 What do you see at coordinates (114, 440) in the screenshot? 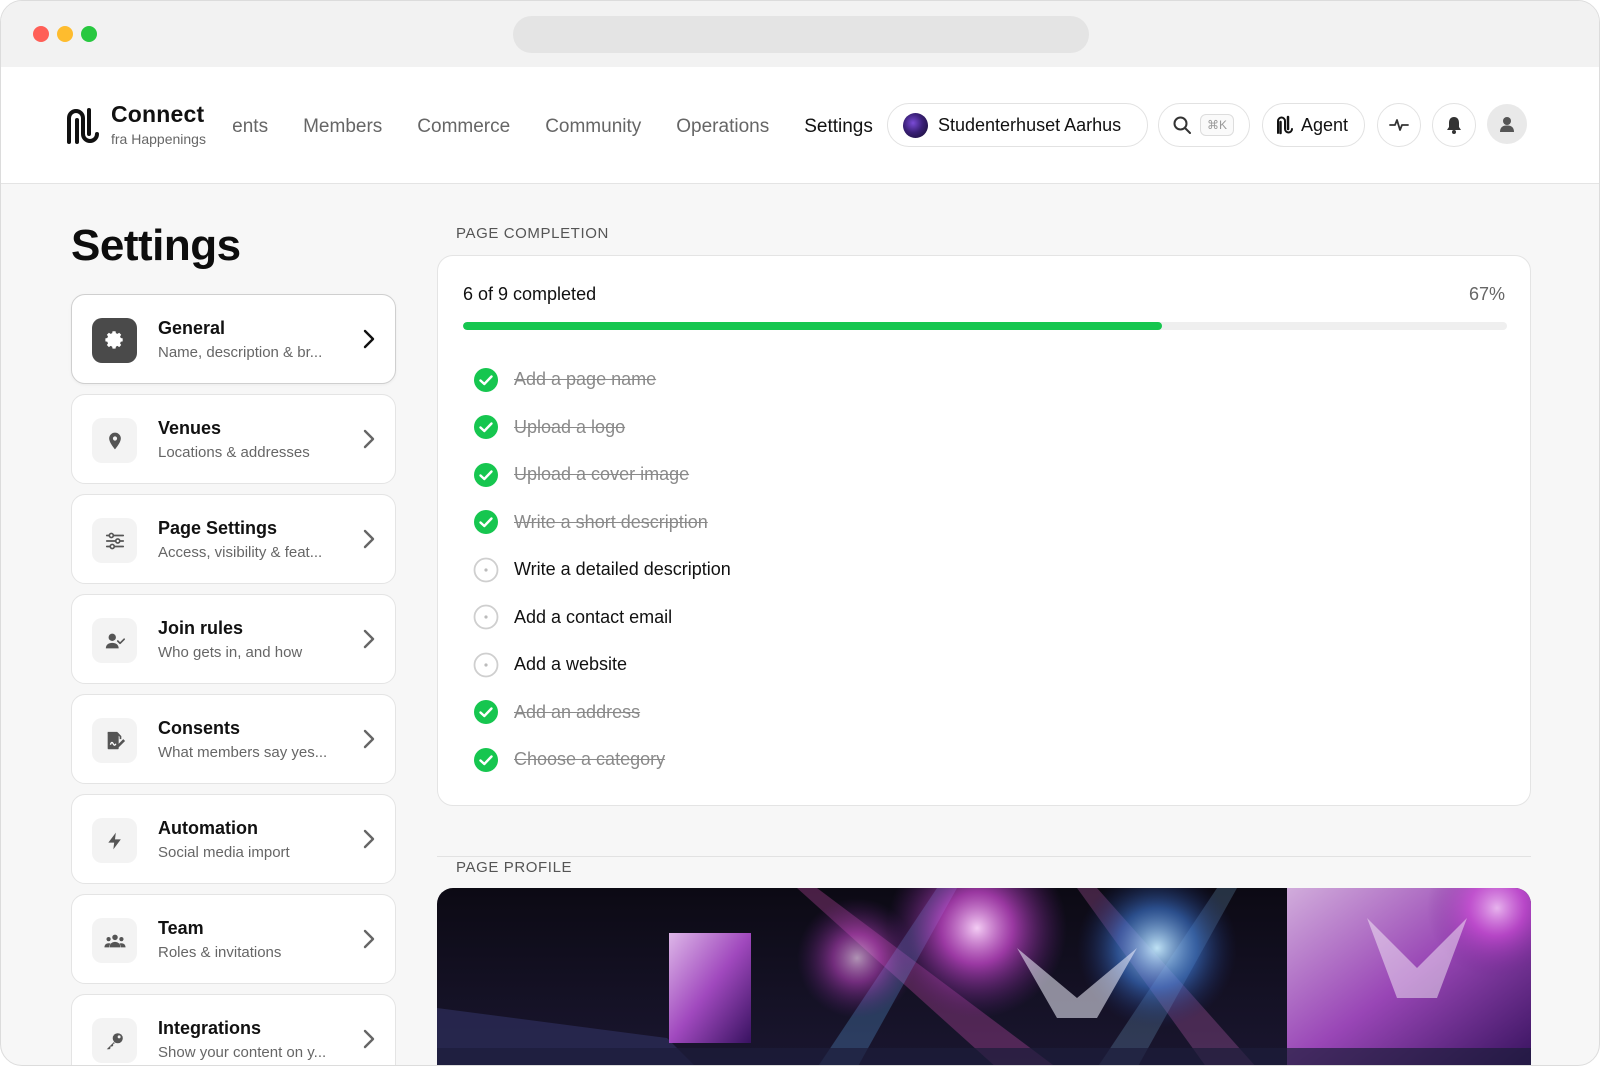
I see `map-pin-icon` at bounding box center [114, 440].